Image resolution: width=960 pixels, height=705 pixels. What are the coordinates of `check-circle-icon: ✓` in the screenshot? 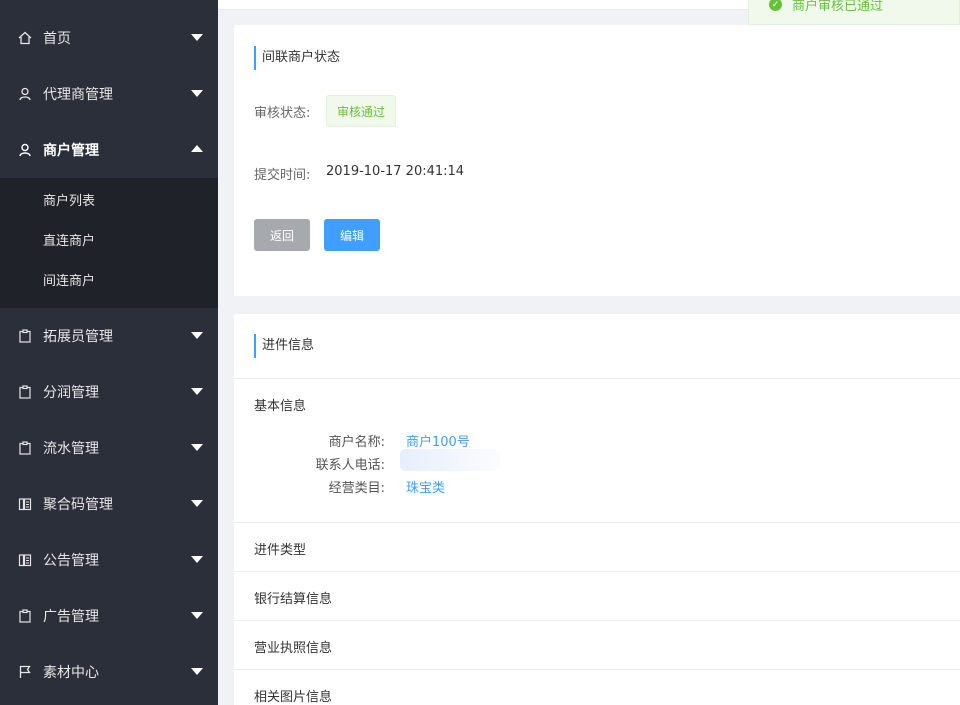 It's located at (775, 5).